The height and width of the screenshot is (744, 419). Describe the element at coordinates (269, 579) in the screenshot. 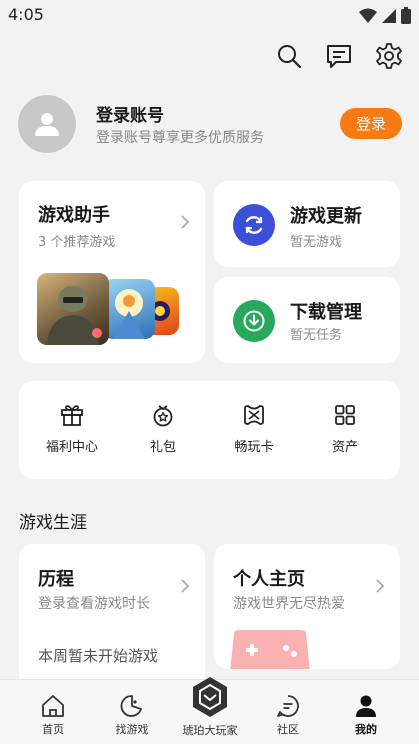

I see `card-title: 个人主页` at that location.